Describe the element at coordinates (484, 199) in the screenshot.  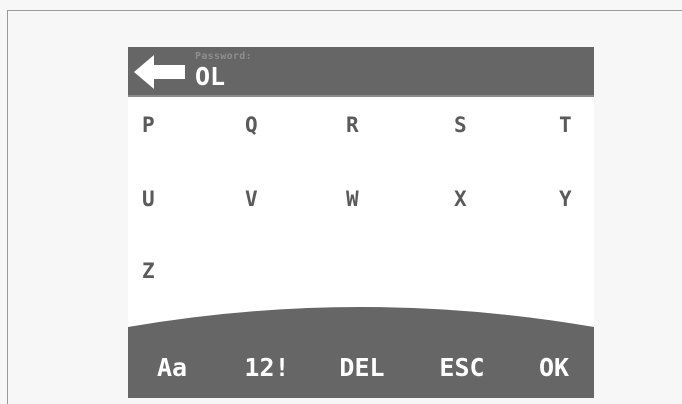
I see `key-x: X` at that location.